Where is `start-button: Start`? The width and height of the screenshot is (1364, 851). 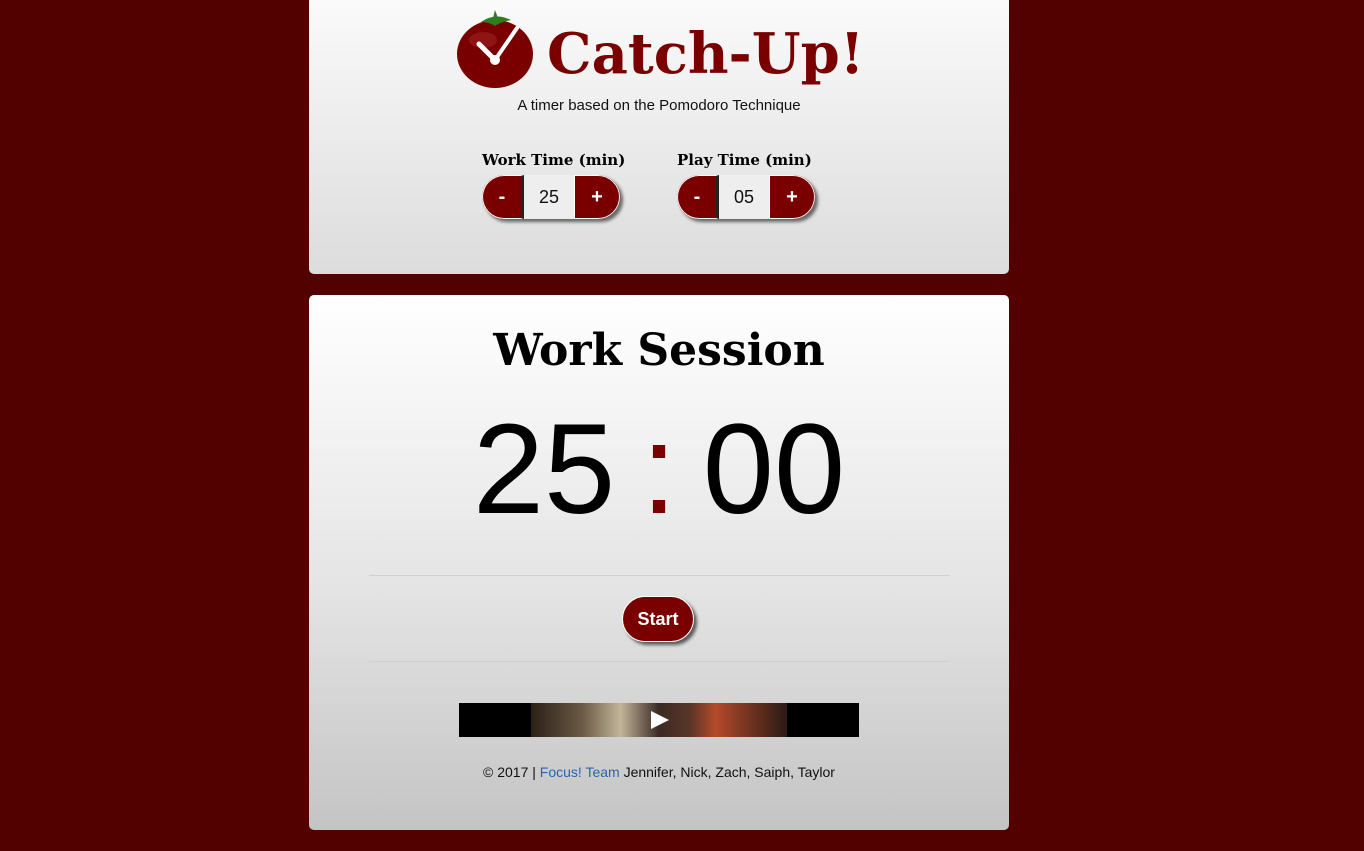
start-button: Start is located at coordinates (658, 619).